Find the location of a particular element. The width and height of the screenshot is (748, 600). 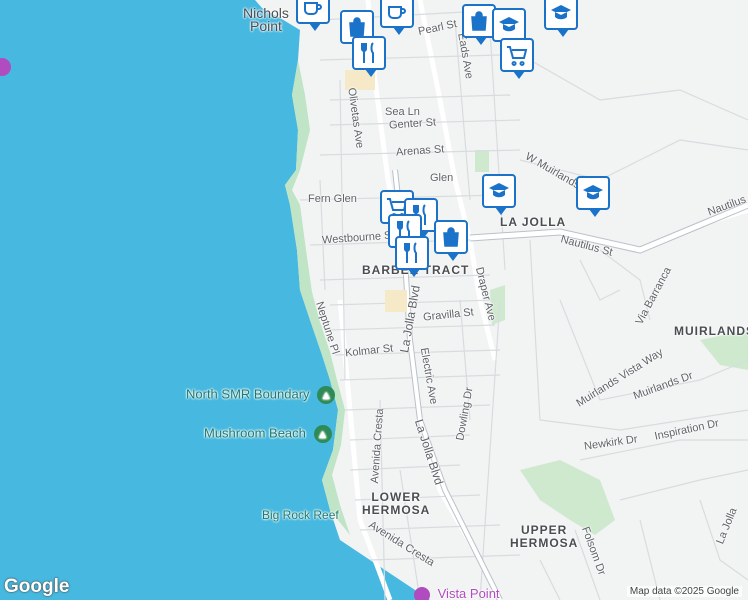

restaurant-pin is located at coordinates (369, 56).